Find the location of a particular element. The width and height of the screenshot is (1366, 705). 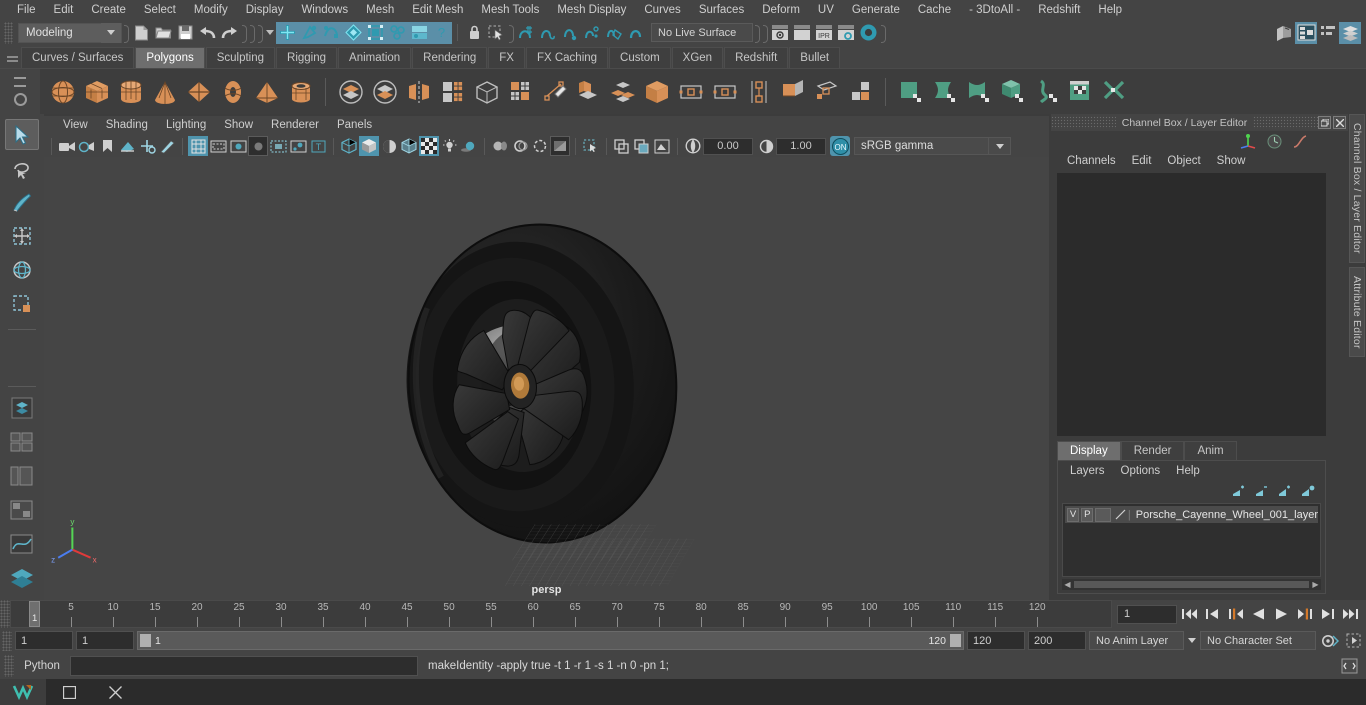

multi-cut-icon is located at coordinates (554, 91).